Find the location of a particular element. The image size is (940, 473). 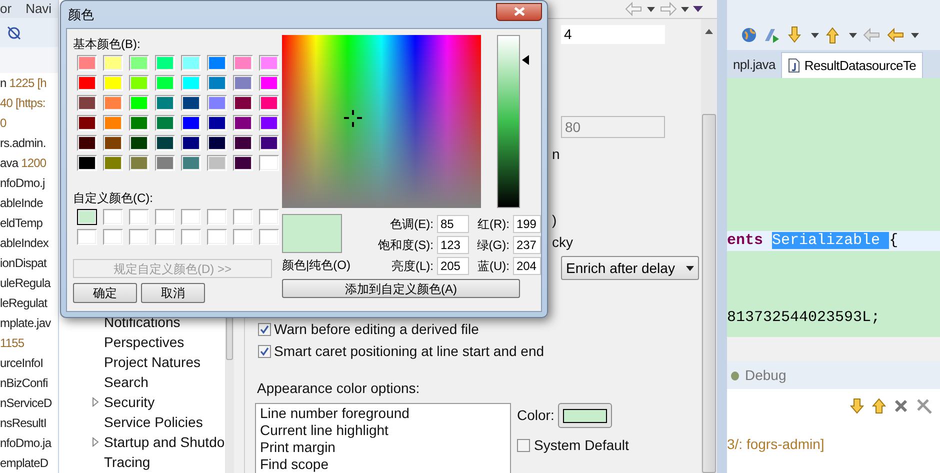

globe-icon is located at coordinates (749, 35).